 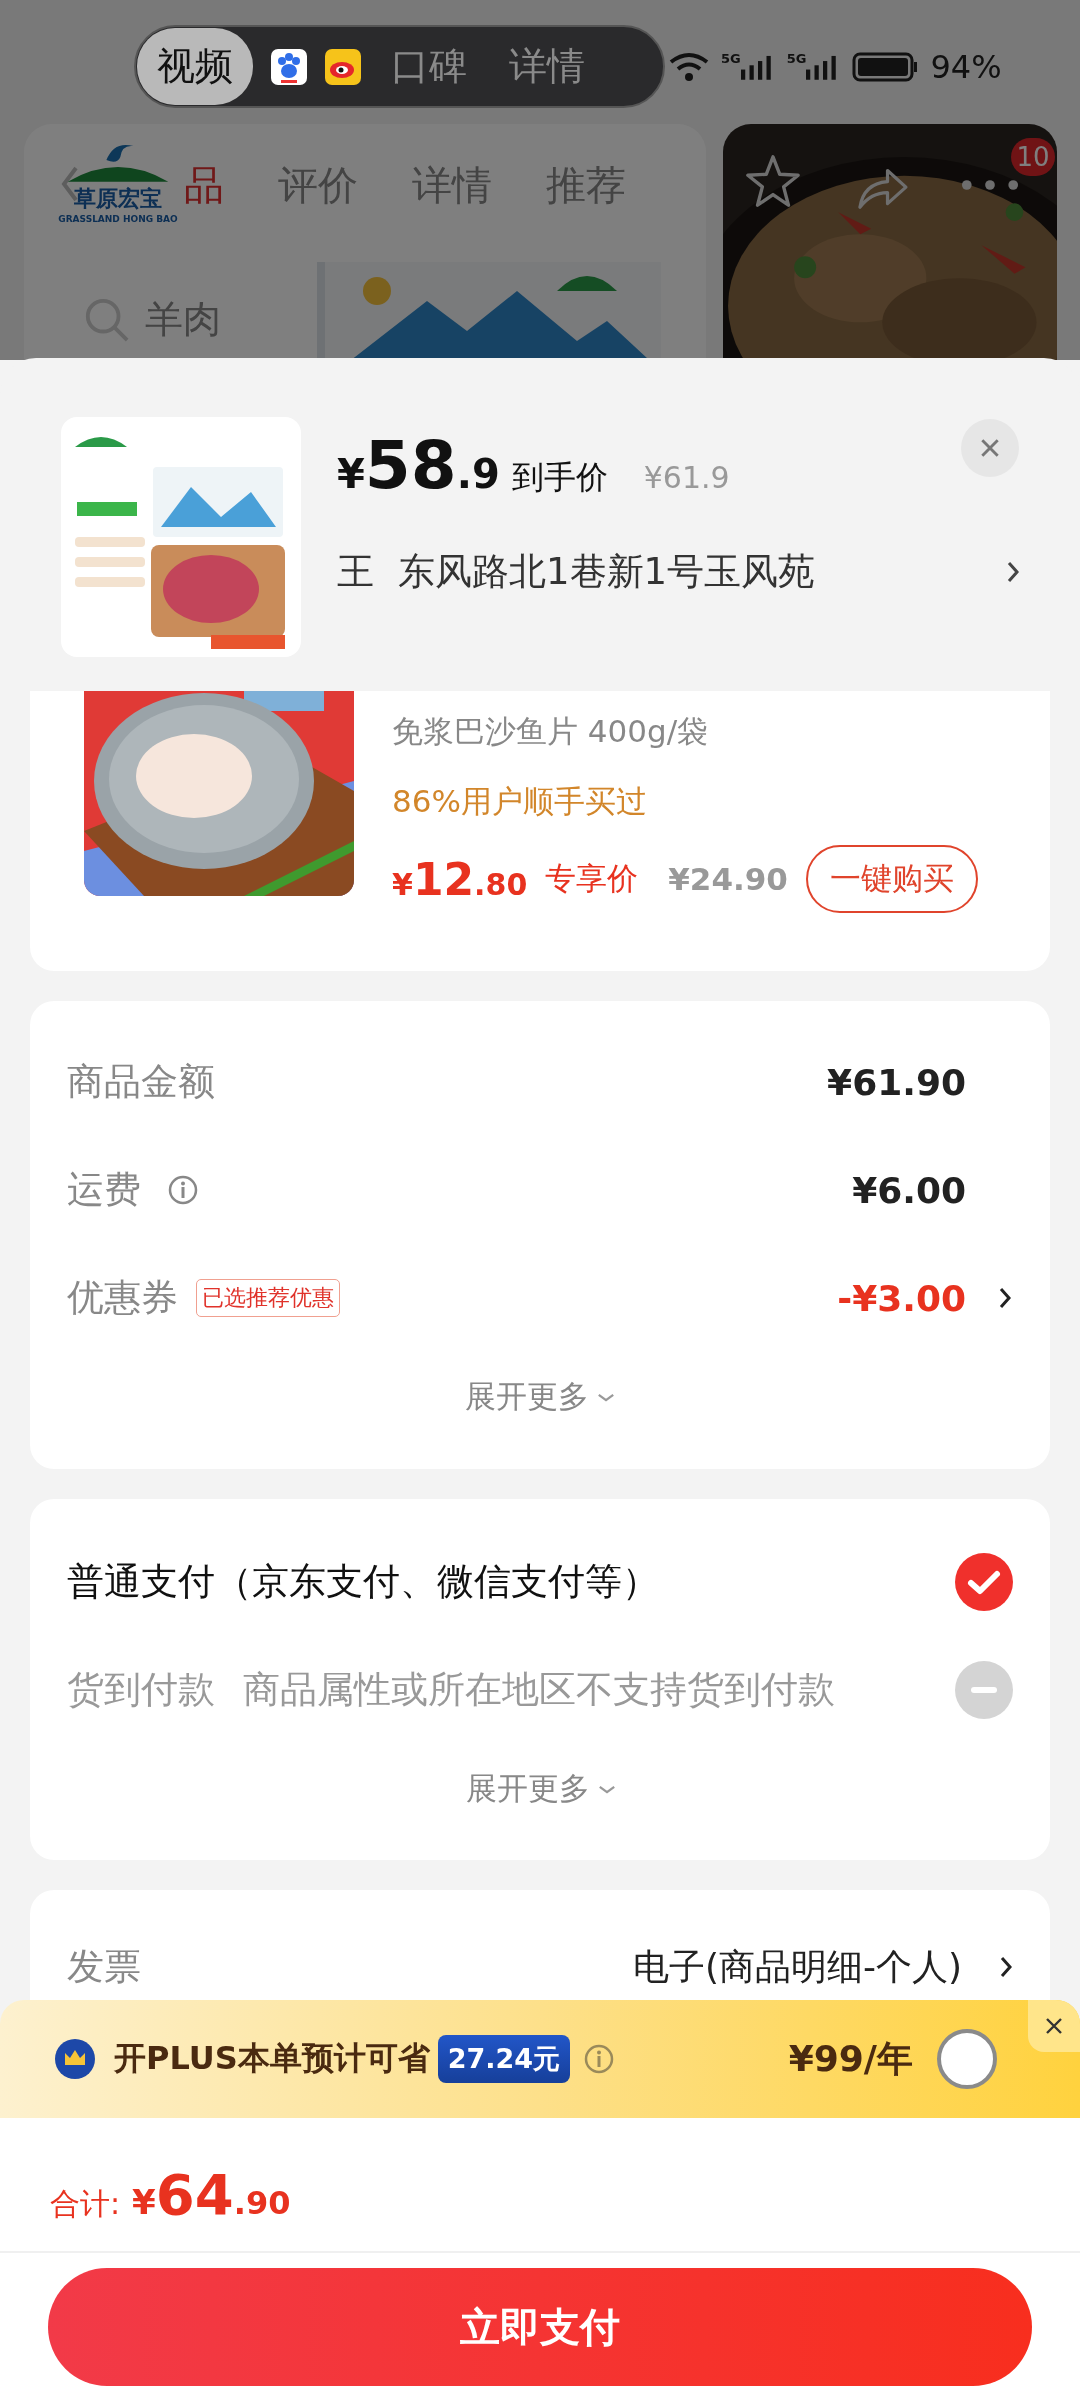 What do you see at coordinates (885, 66) in the screenshot?
I see `battery-icon` at bounding box center [885, 66].